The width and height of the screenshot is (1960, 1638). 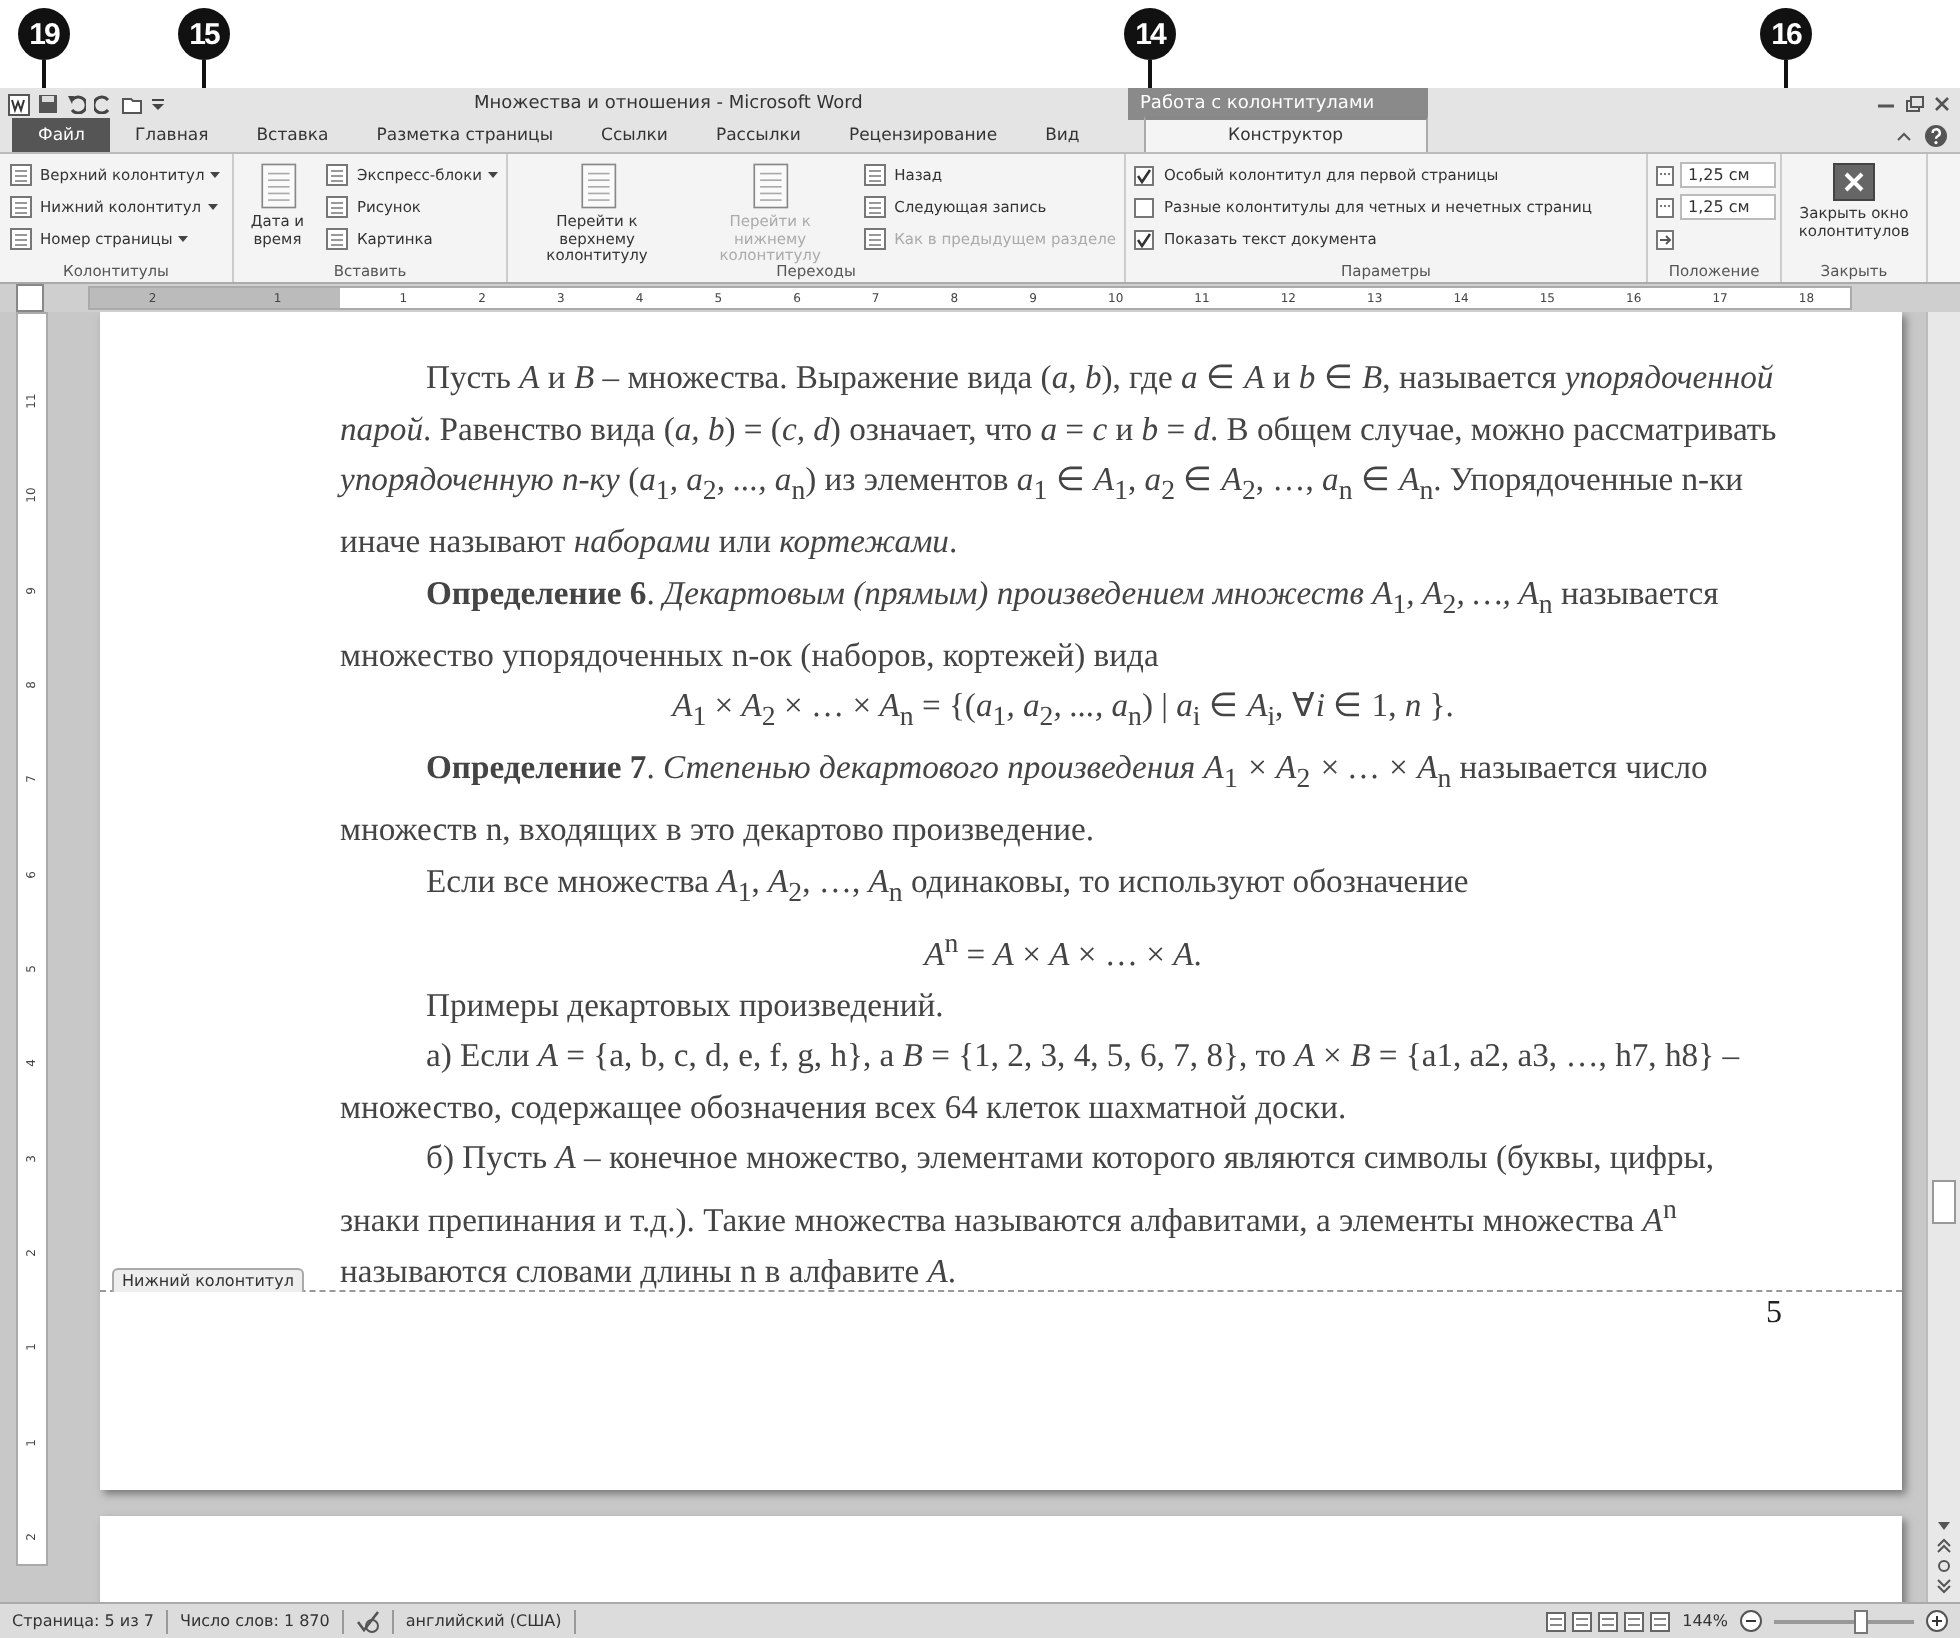 I want to click on callout-number: 19, so click(x=44, y=34).